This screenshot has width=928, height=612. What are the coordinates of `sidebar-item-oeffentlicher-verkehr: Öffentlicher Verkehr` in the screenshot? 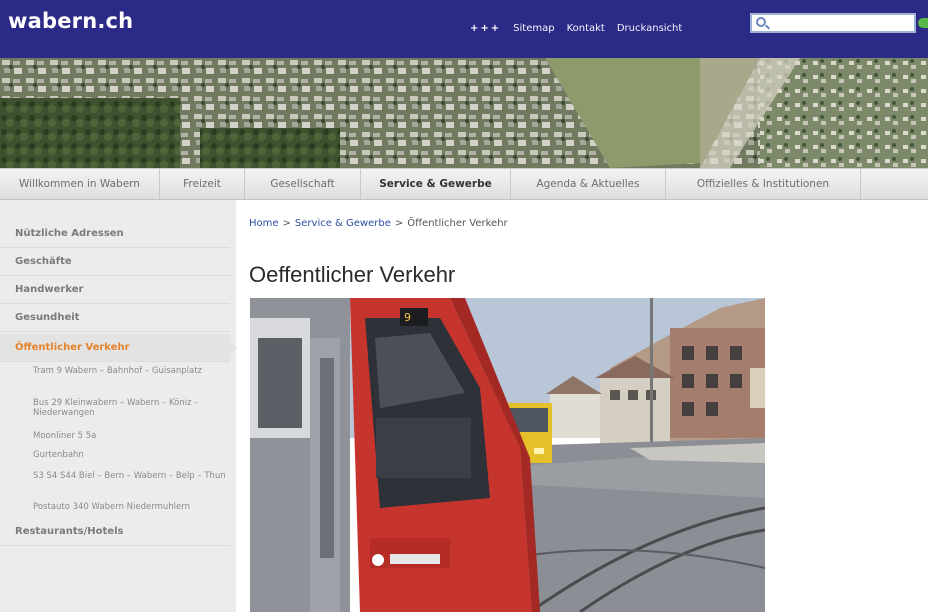 It's located at (118, 348).